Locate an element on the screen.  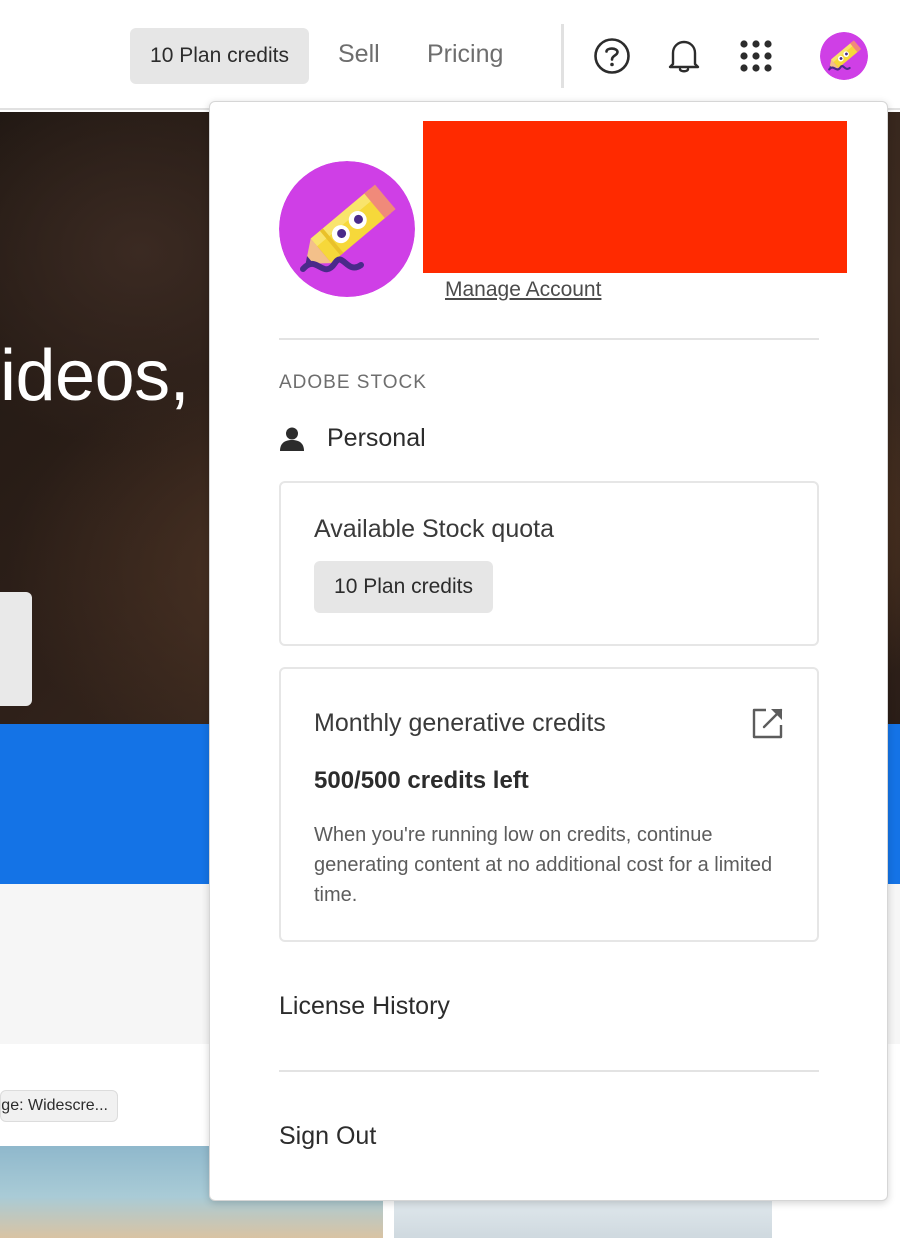
hero-search-box is located at coordinates (16, 649).